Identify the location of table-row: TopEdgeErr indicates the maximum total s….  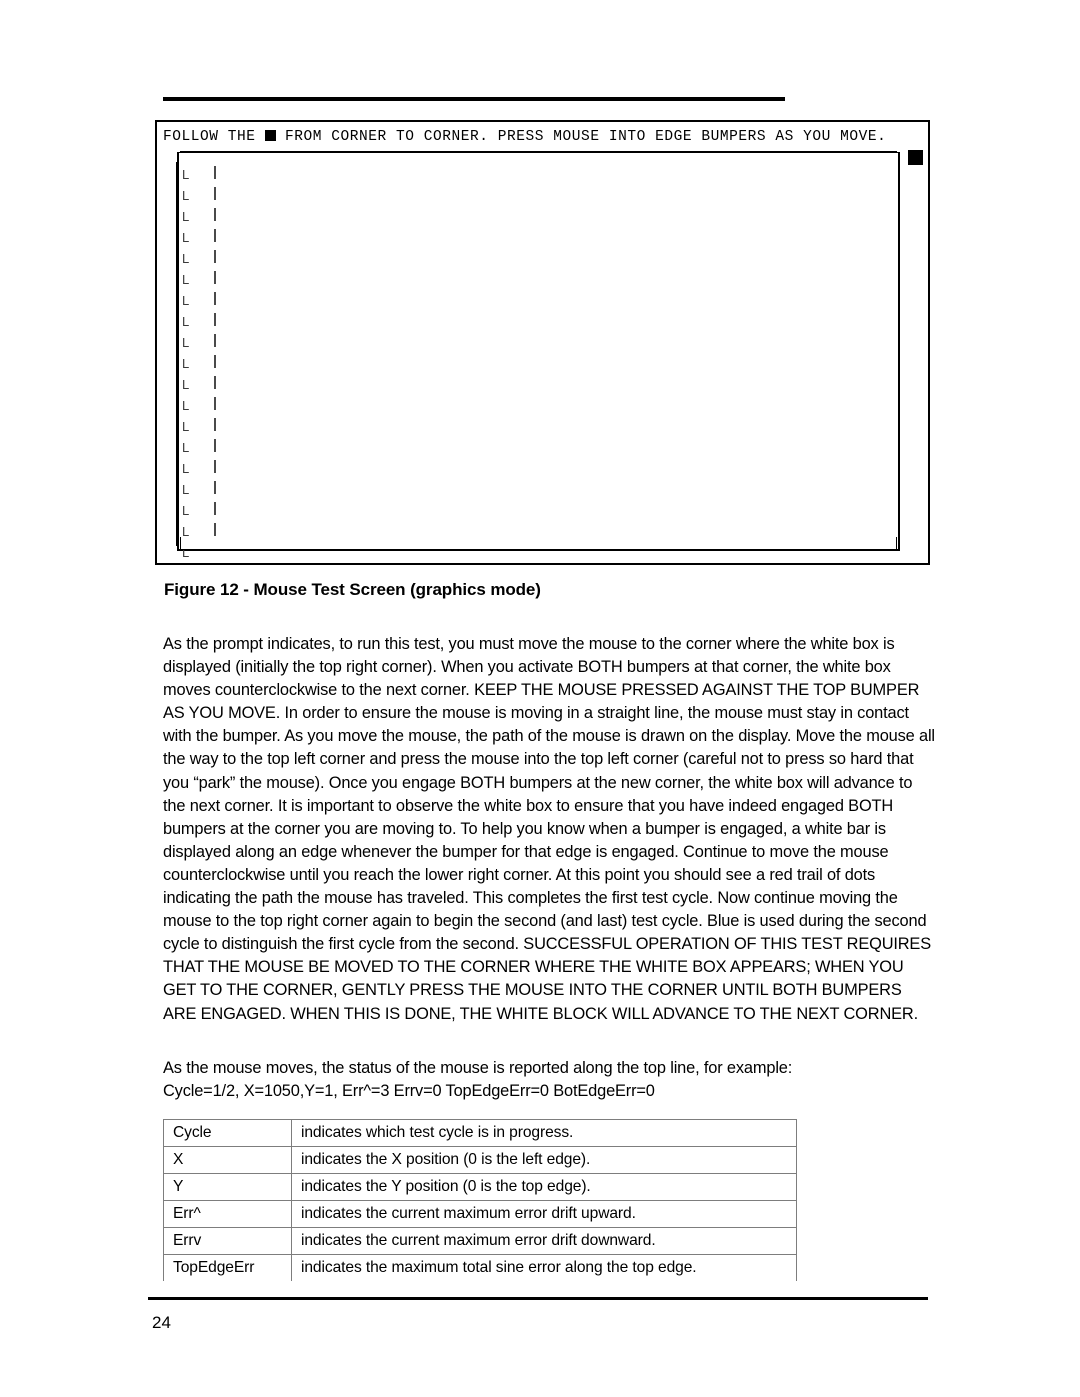
(480, 1267).